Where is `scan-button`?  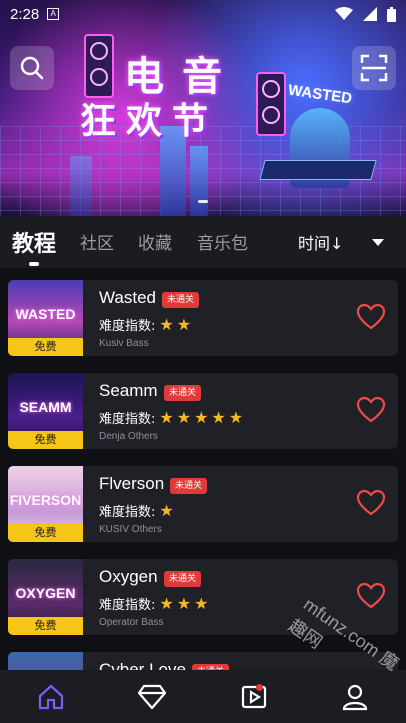
scan-button is located at coordinates (374, 68).